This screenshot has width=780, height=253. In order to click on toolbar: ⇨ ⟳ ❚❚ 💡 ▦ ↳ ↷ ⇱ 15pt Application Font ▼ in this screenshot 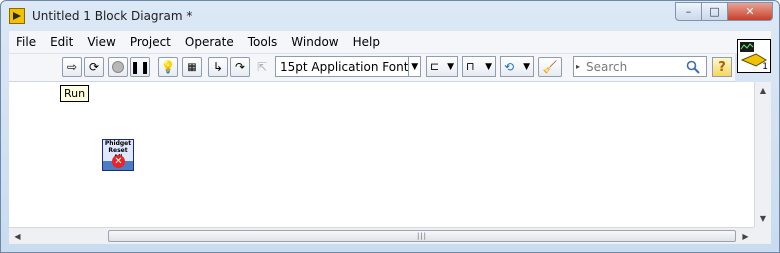, I will do `click(372, 68)`.